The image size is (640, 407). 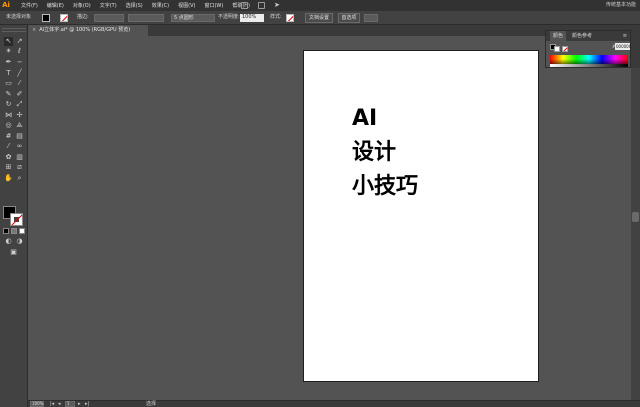 What do you see at coordinates (589, 65) in the screenshot?
I see `grayscale-ramp` at bounding box center [589, 65].